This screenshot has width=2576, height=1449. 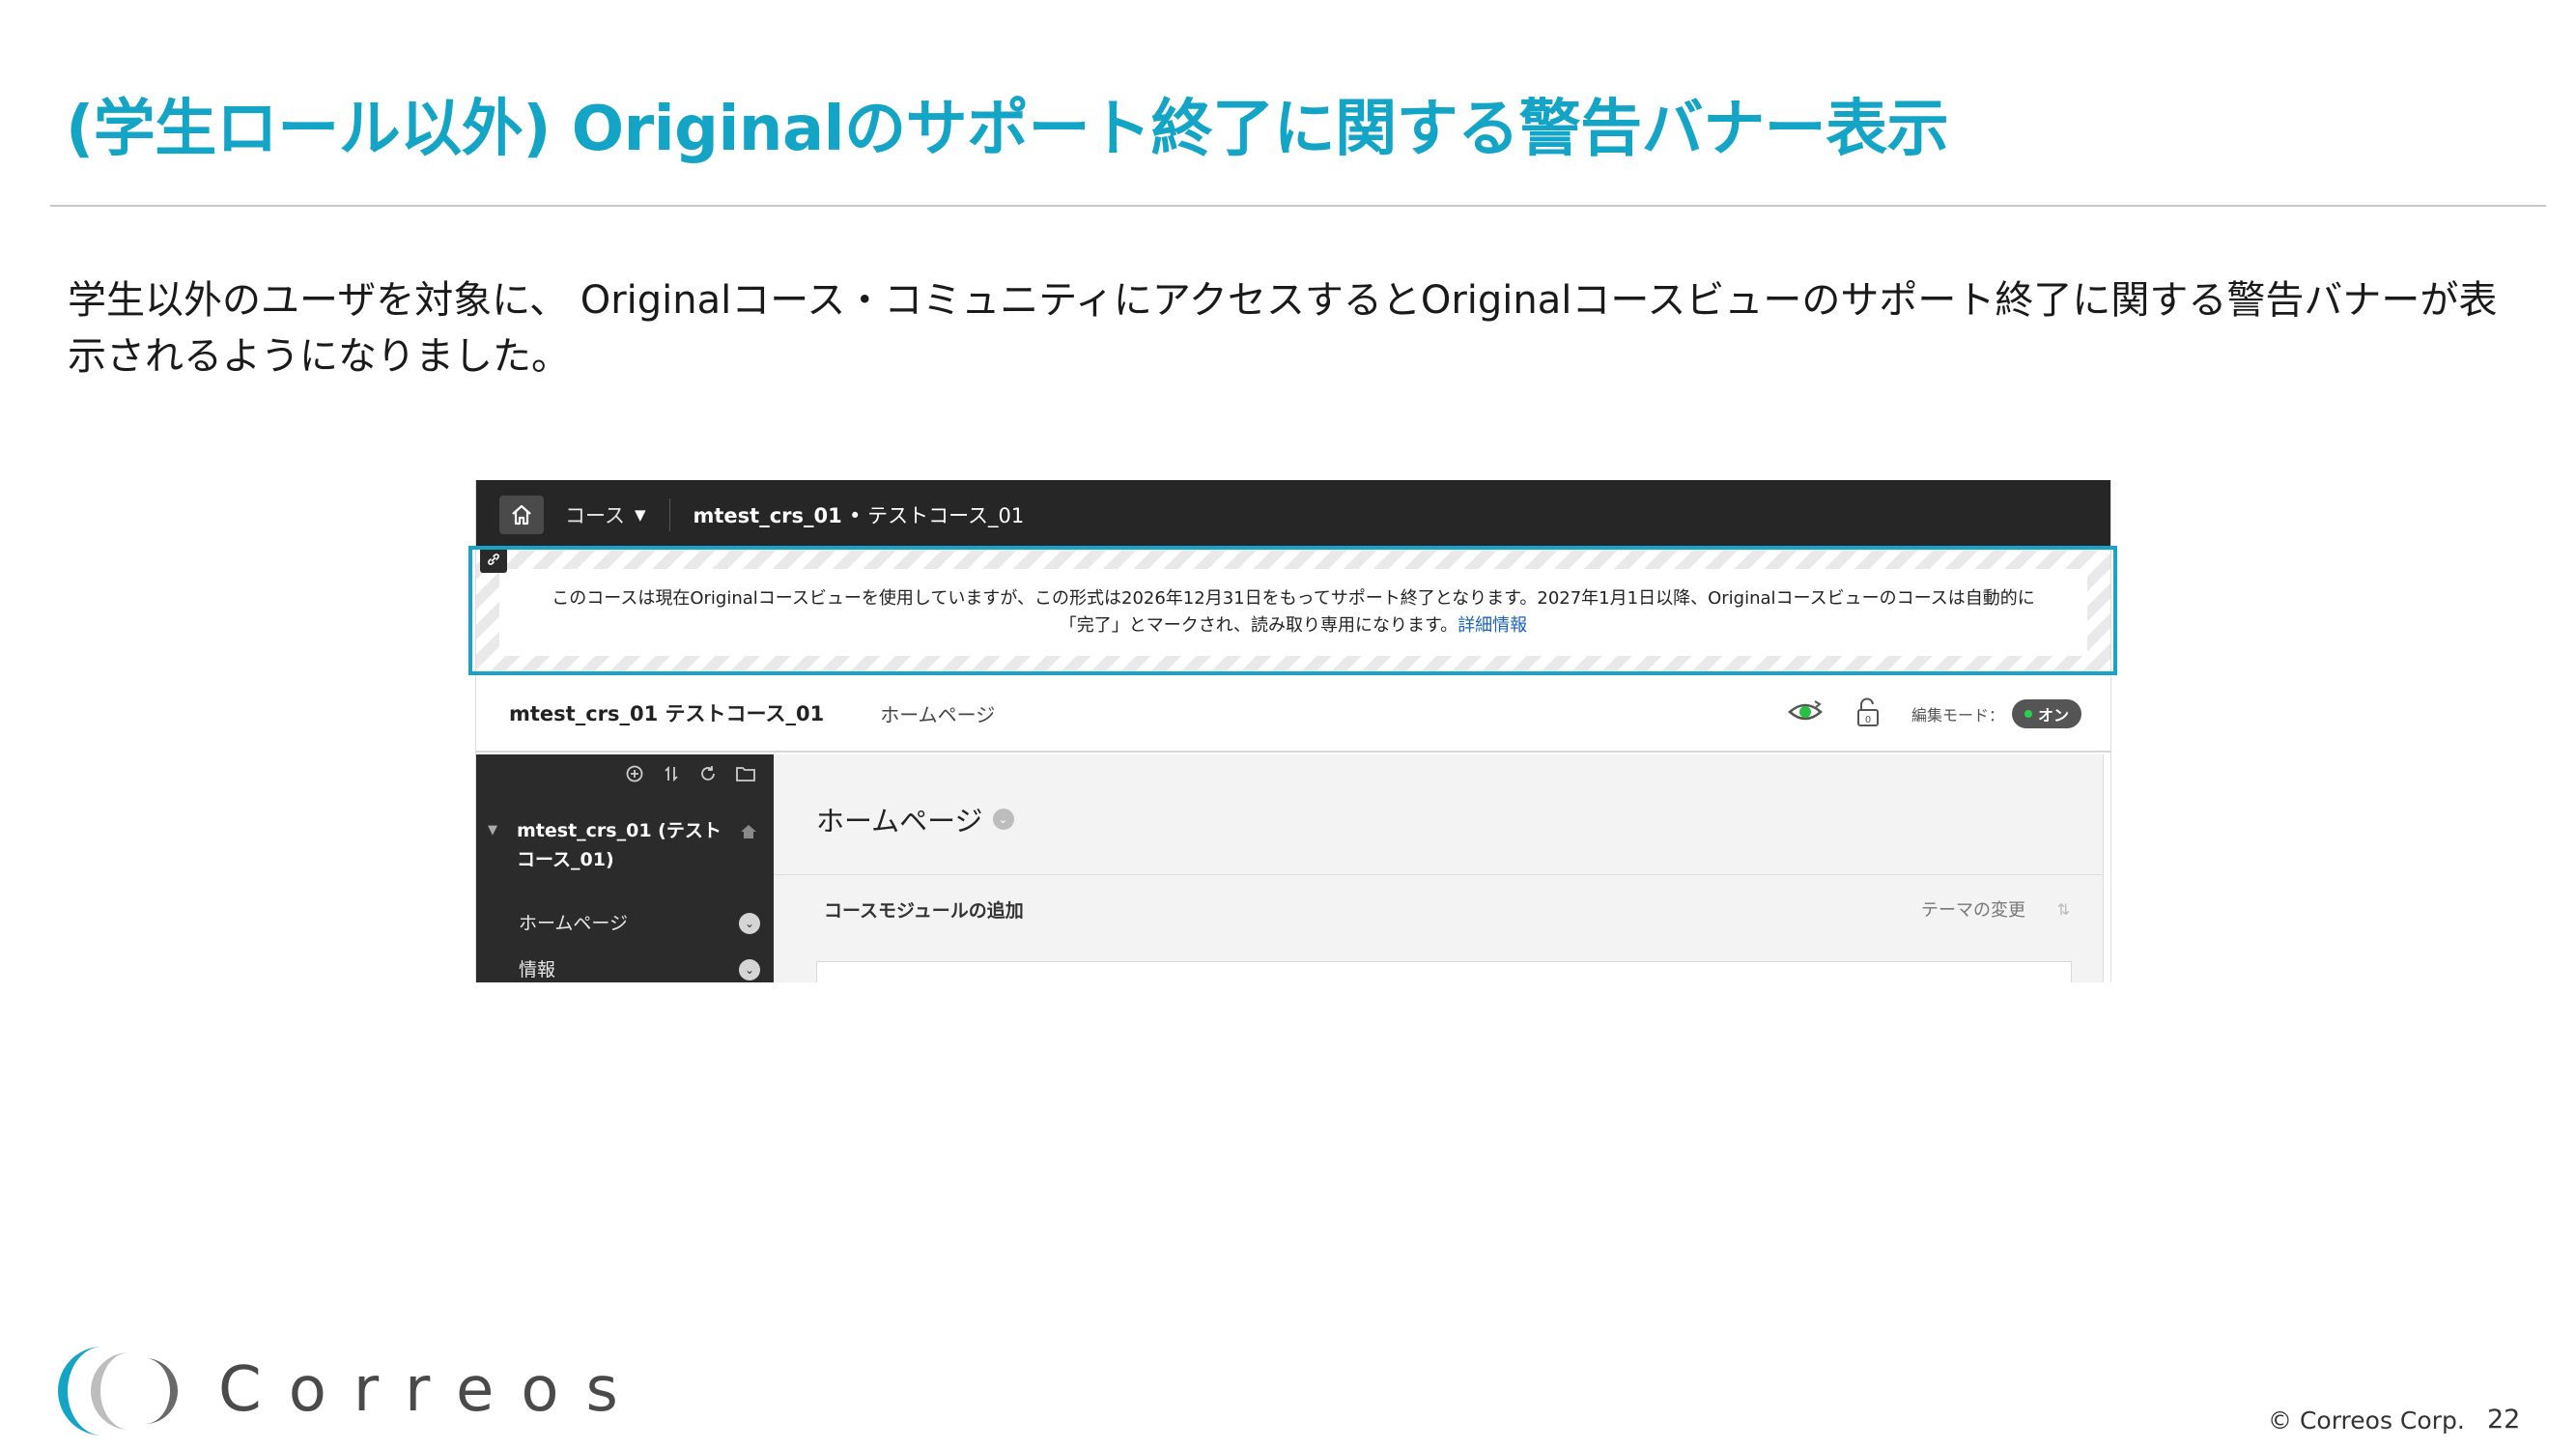 What do you see at coordinates (1868, 713) in the screenshot?
I see `unlock-icon: 0` at bounding box center [1868, 713].